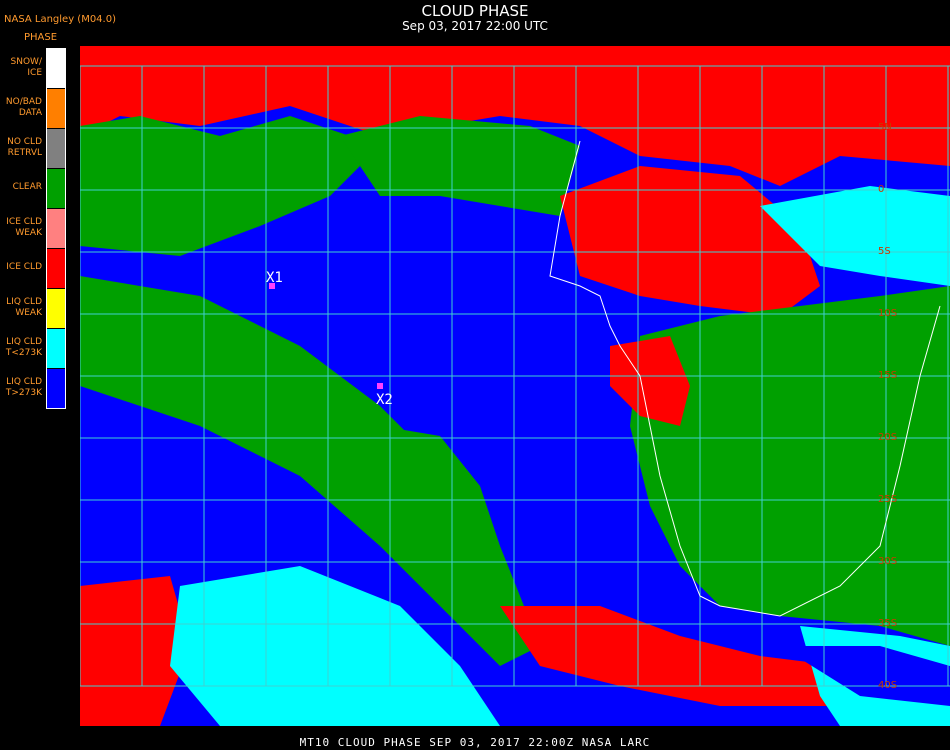 This screenshot has width=950, height=750. I want to click on lat-label: 25S, so click(887, 499).